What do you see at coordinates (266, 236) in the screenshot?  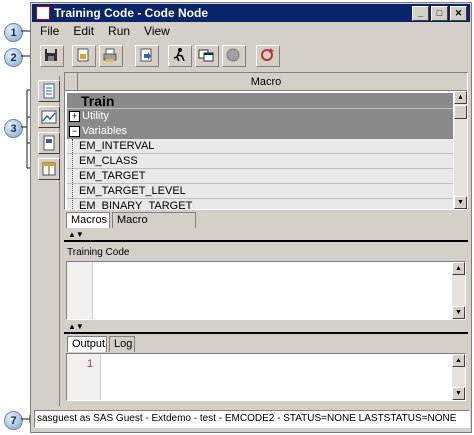 I see `splitter-top: ▲▼` at bounding box center [266, 236].